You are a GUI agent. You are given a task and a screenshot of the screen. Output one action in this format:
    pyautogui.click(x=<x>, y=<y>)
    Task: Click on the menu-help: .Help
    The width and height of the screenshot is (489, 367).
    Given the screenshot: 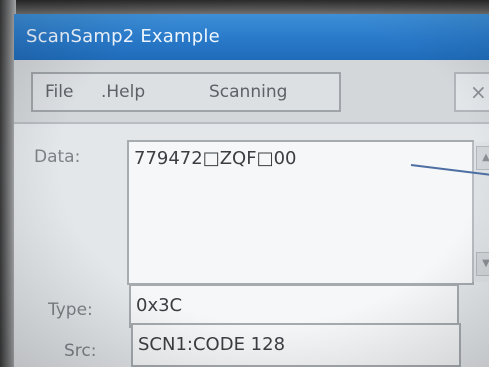 What is the action you would take?
    pyautogui.click(x=123, y=92)
    